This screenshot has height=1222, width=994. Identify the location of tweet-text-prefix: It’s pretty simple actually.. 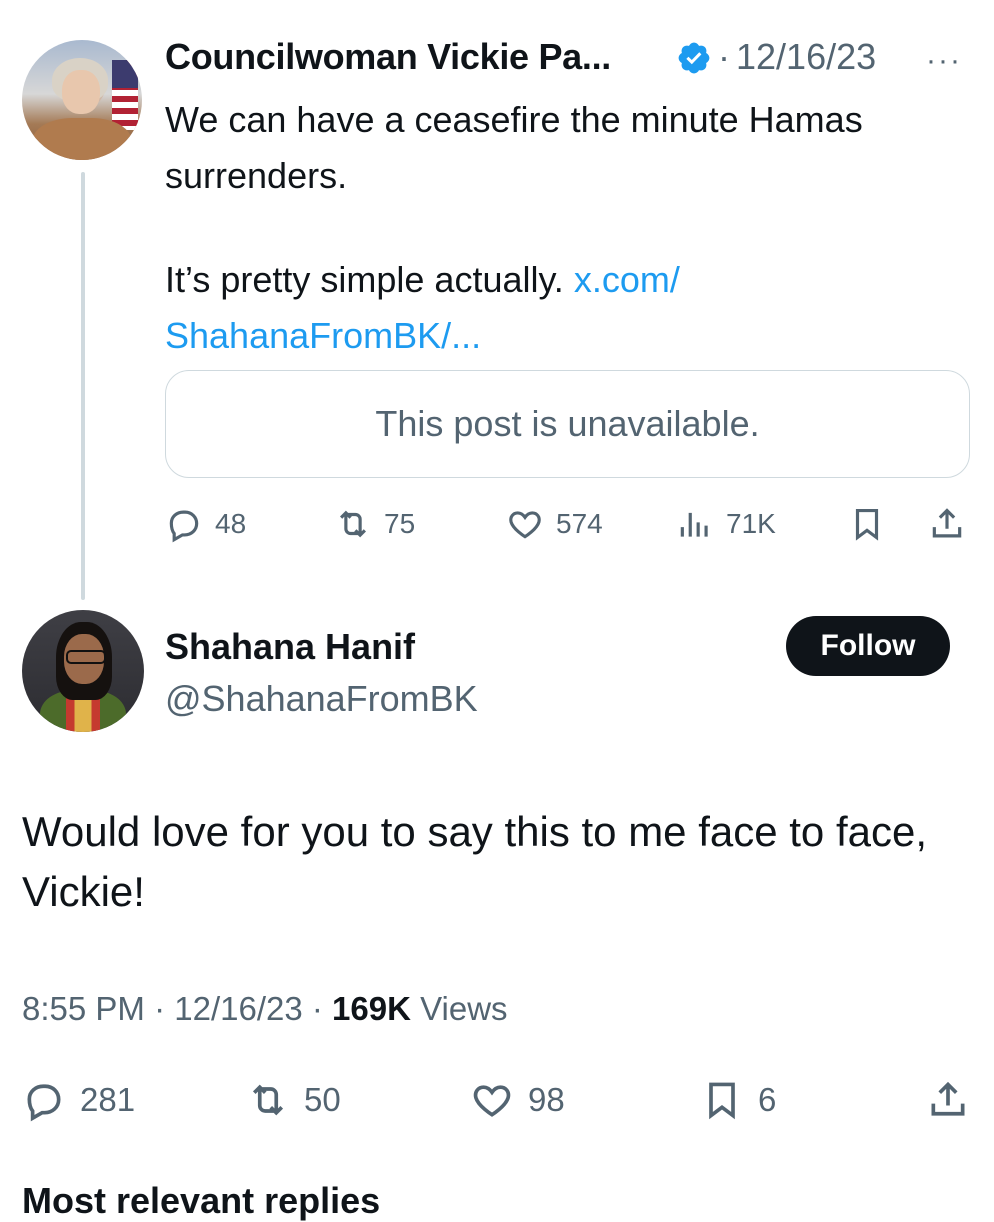
(369, 279).